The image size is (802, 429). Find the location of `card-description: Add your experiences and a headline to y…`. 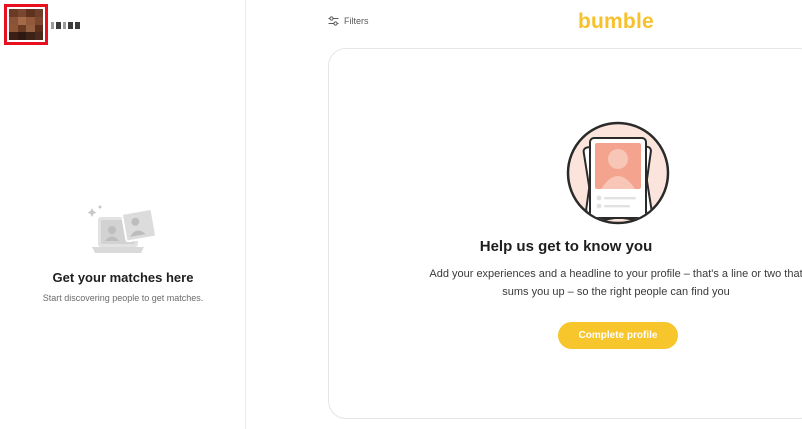

card-description: Add your experiences and a headline to y… is located at coordinates (615, 283).